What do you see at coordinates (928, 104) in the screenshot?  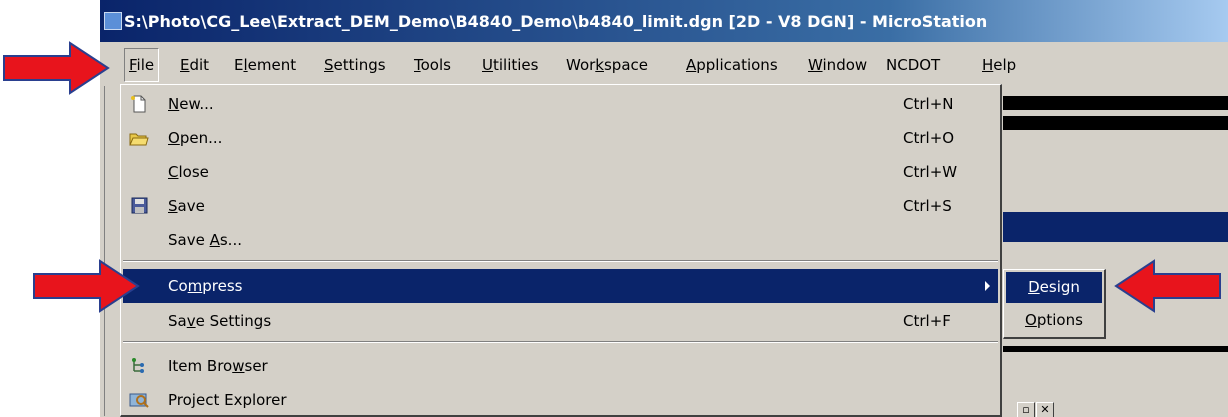 I see `shortcut-label: Ctrl+N` at bounding box center [928, 104].